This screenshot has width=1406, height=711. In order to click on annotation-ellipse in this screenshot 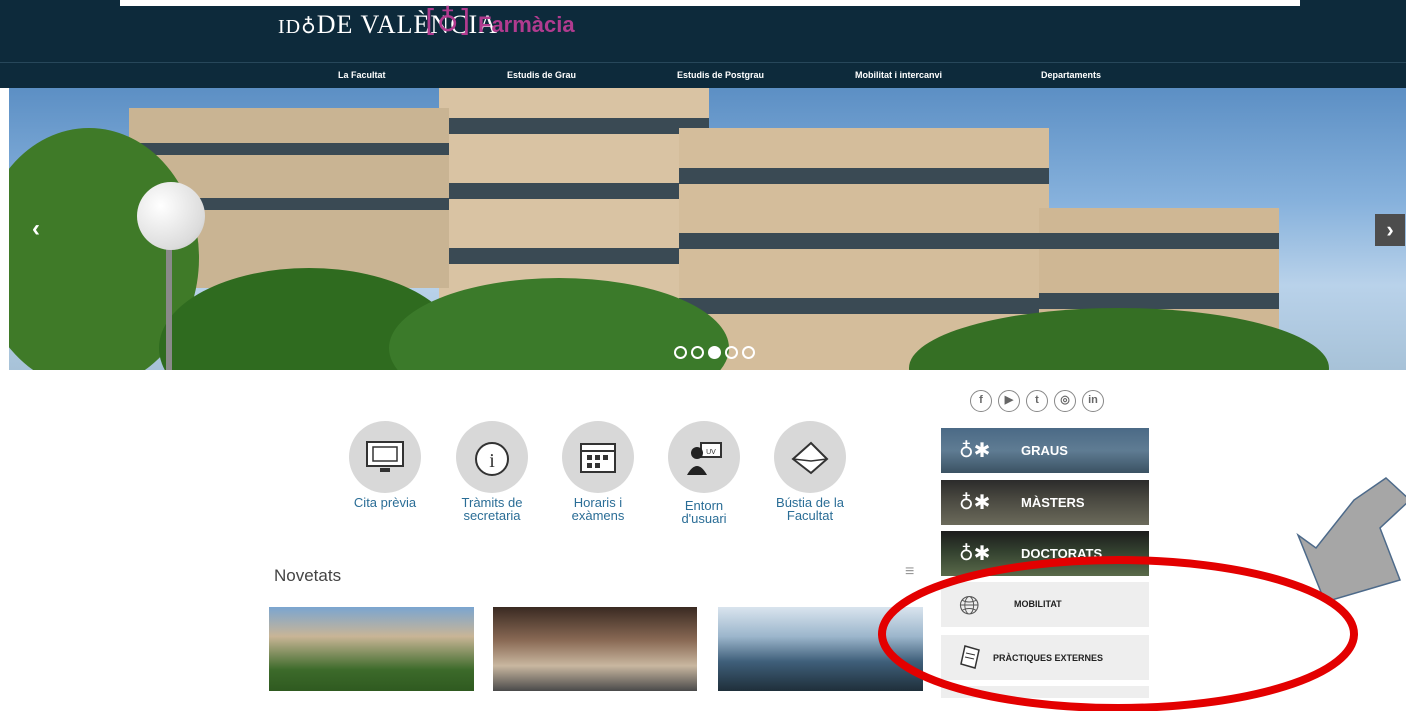, I will do `click(1118, 633)`.